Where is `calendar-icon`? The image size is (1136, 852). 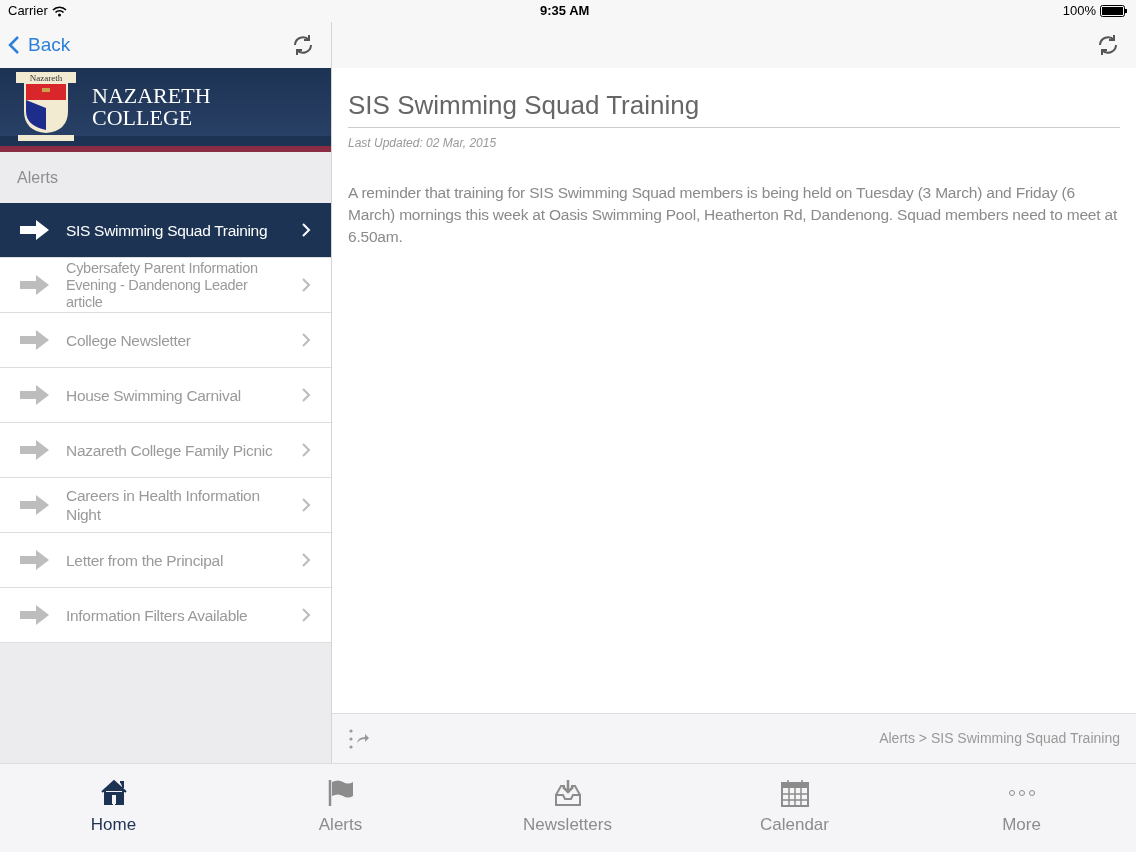
calendar-icon is located at coordinates (794, 793).